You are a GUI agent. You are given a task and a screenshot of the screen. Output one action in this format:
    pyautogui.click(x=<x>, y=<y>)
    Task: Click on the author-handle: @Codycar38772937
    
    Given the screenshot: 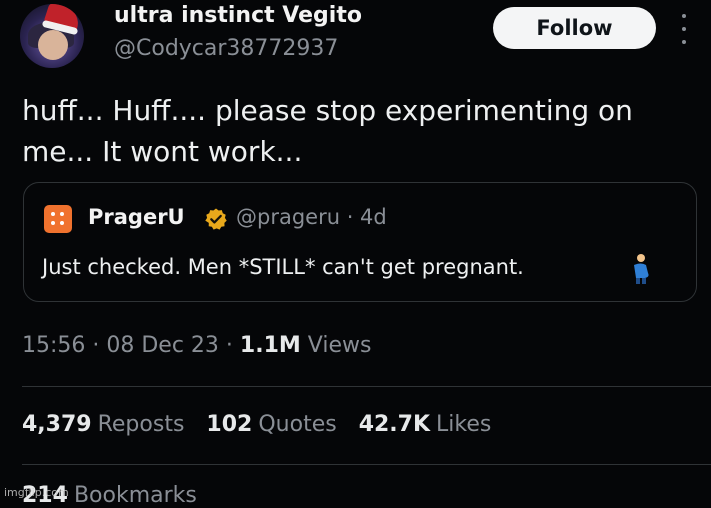 What is the action you would take?
    pyautogui.click(x=226, y=48)
    